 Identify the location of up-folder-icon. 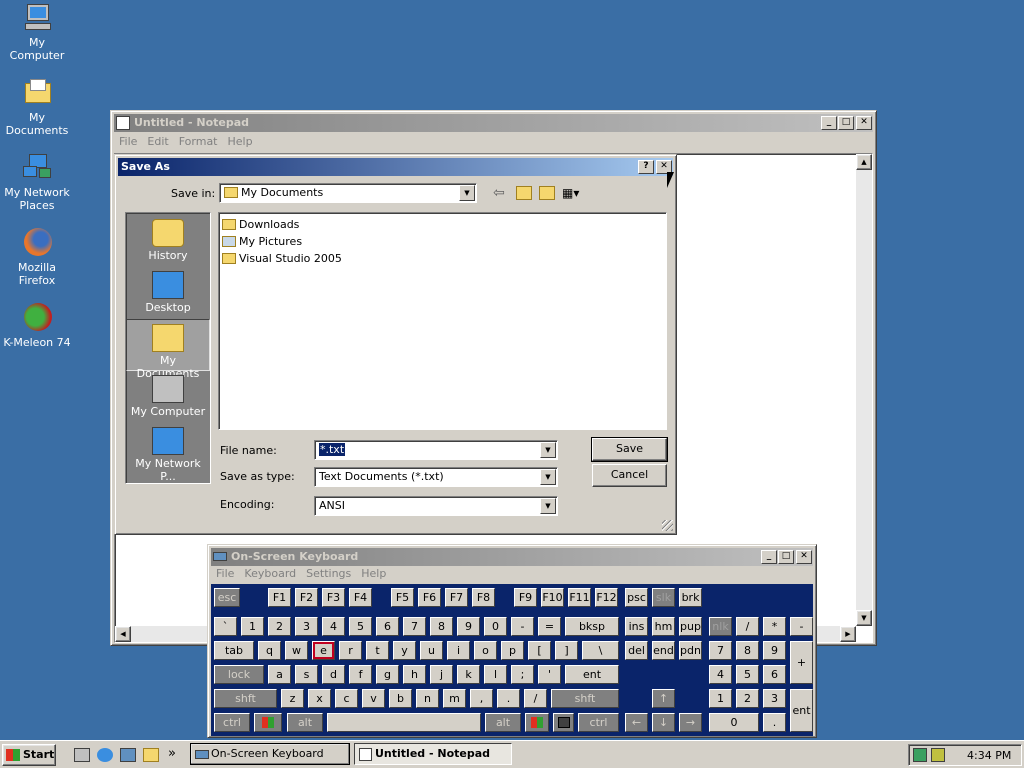
(524, 193).